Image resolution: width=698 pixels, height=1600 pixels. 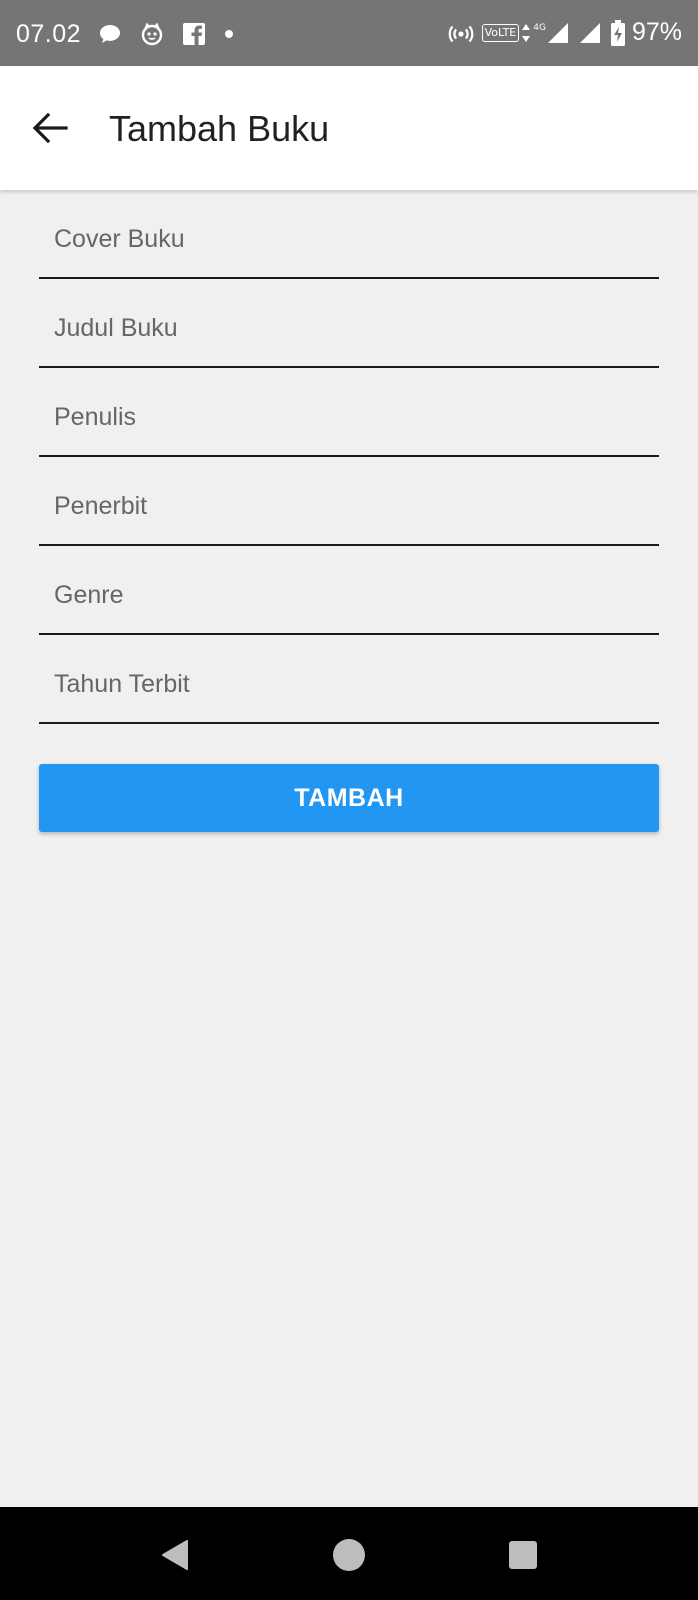 I want to click on judul-buku-field, so click(x=349, y=323).